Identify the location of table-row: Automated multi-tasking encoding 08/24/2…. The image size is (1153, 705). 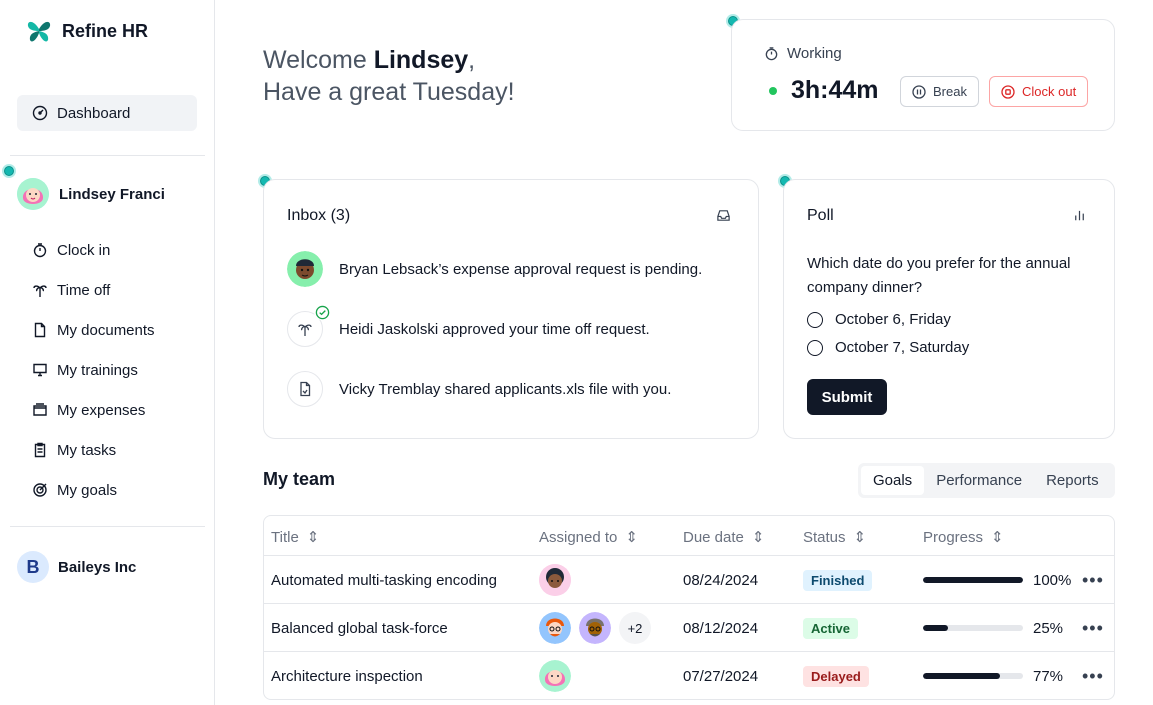
(689, 580).